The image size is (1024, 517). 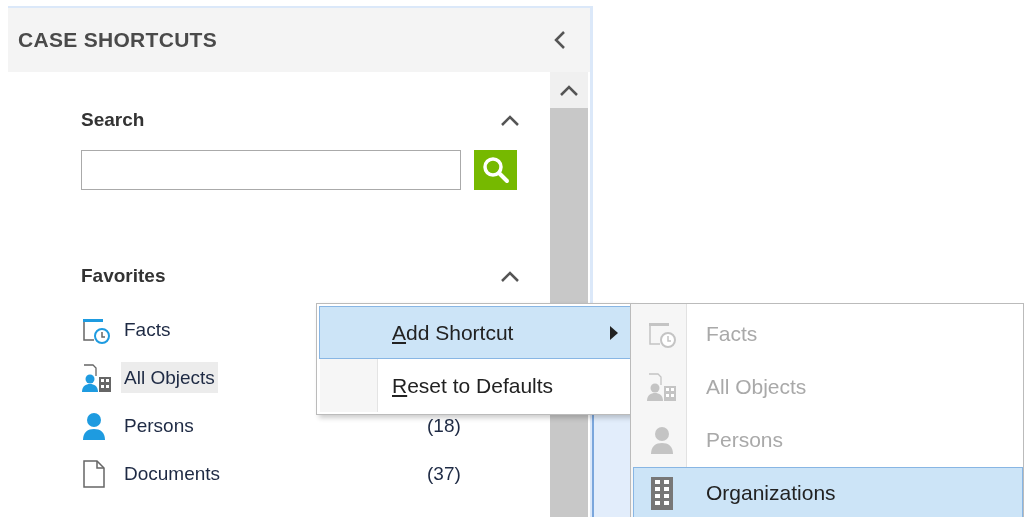 I want to click on favorite-item: All Objects, so click(x=169, y=377).